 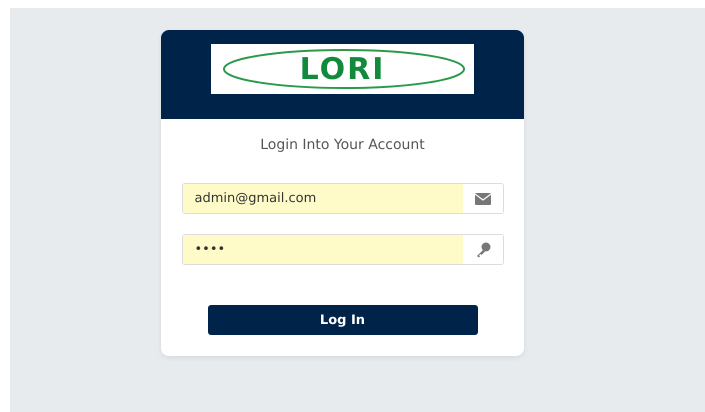 I want to click on key-icon, so click(x=482, y=250).